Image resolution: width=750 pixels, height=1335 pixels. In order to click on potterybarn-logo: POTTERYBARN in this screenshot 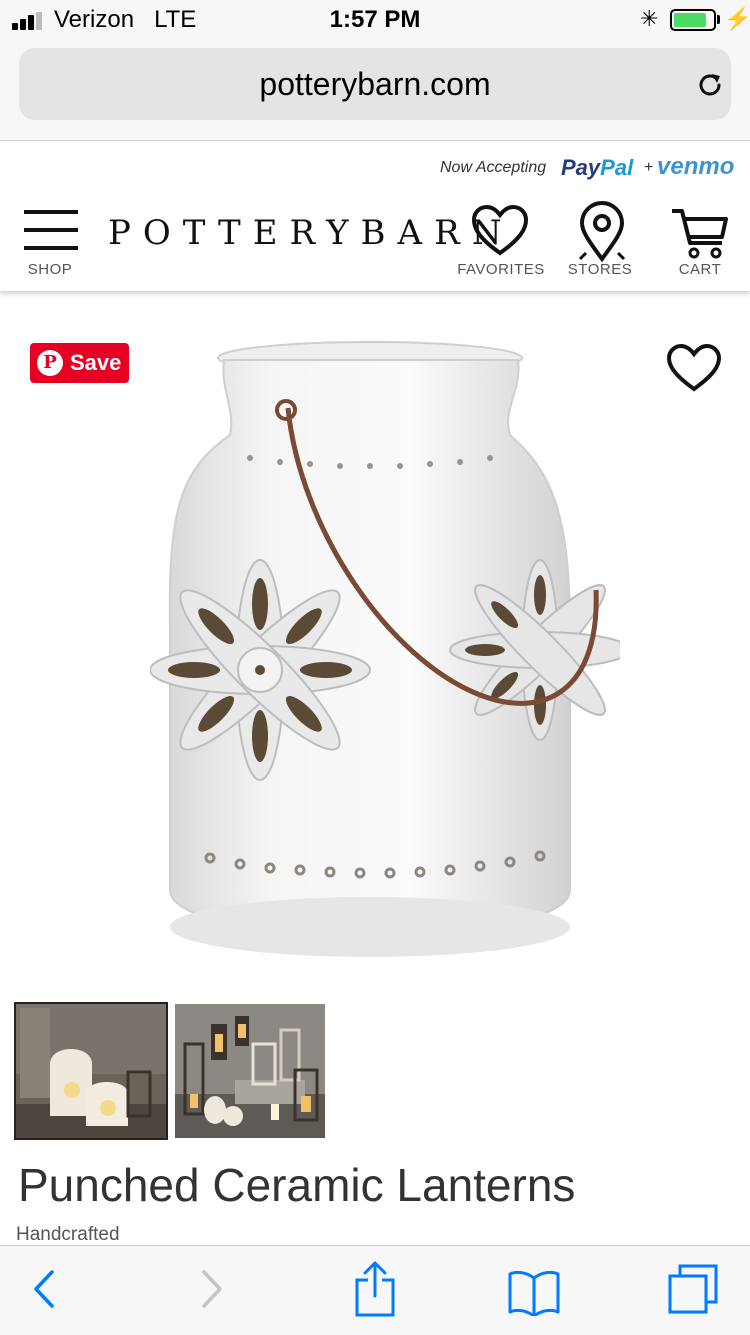, I will do `click(310, 233)`.